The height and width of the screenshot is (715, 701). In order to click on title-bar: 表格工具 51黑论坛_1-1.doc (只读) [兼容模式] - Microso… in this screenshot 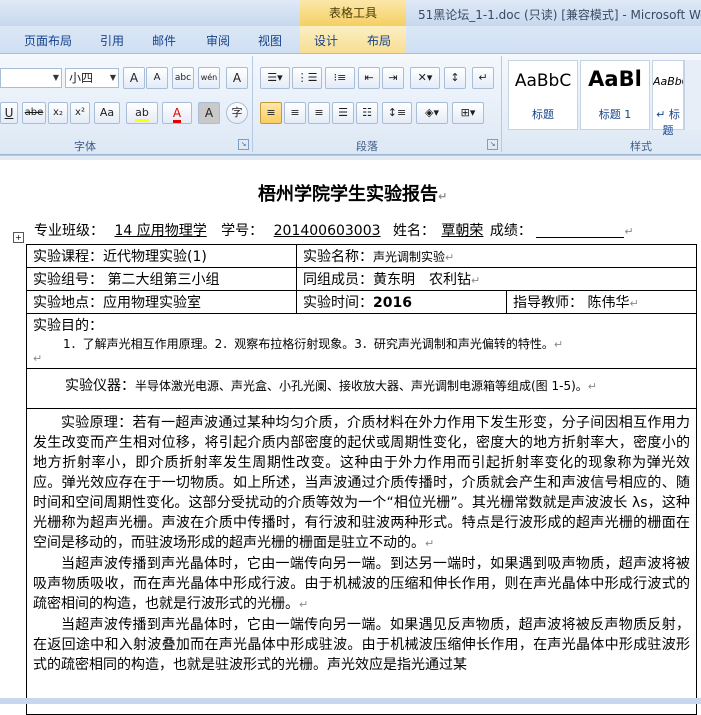, I will do `click(350, 13)`.